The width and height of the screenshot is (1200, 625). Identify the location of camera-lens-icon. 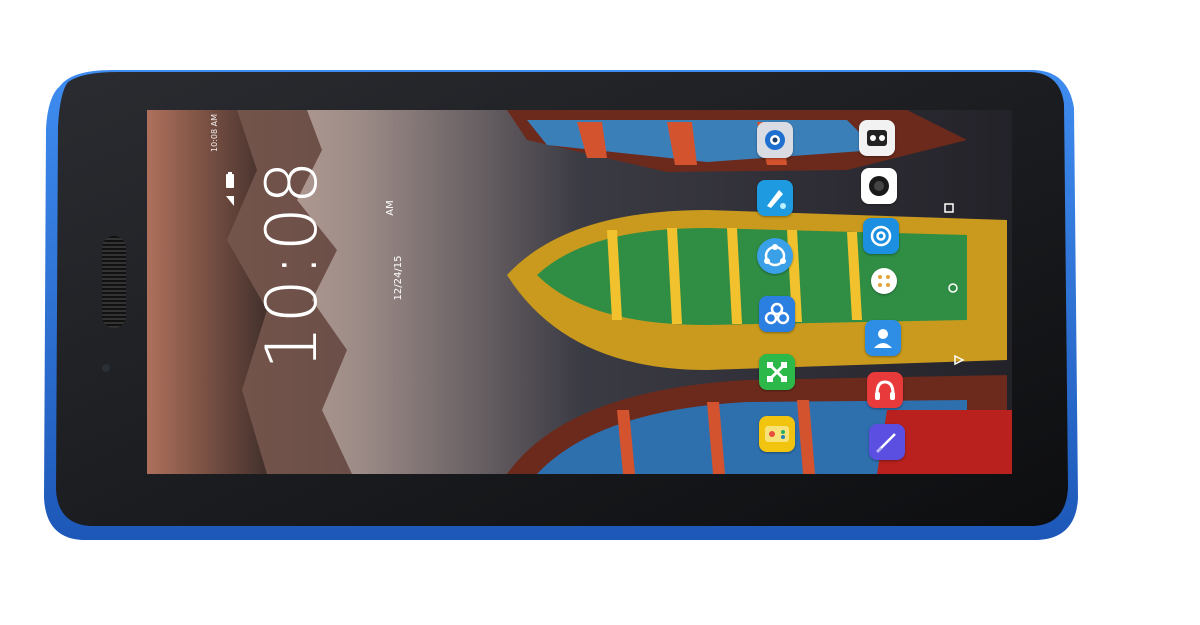
(775, 140).